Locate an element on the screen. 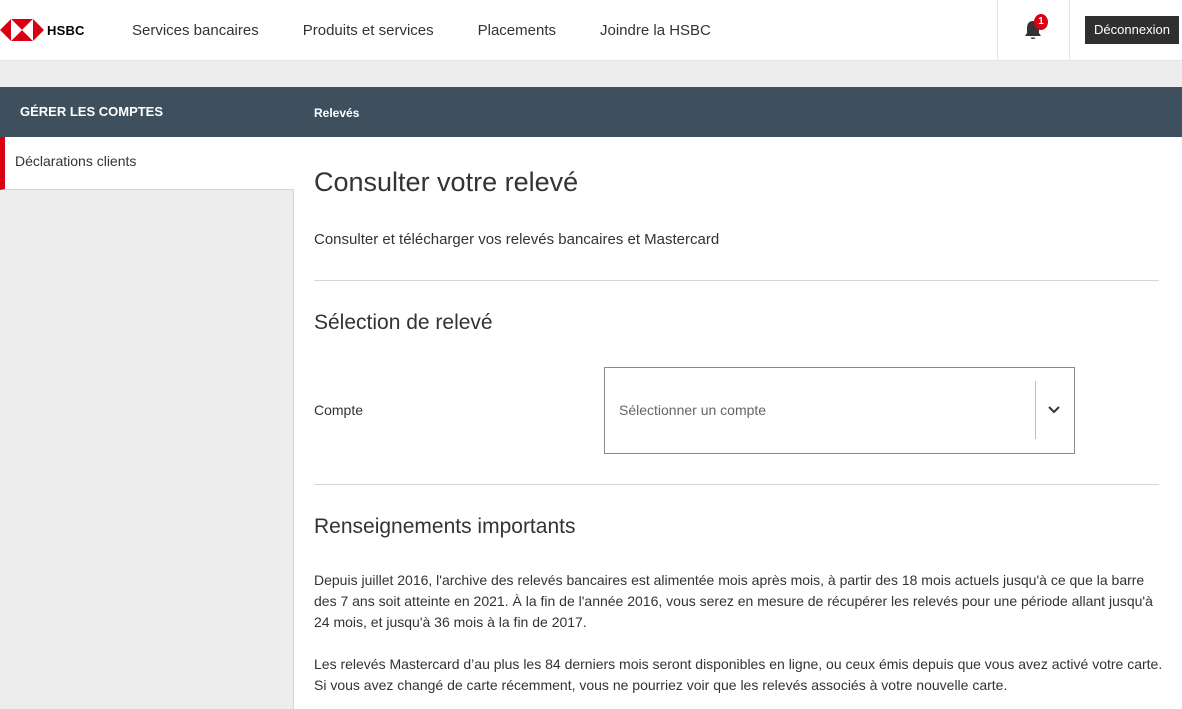 The width and height of the screenshot is (1182, 709). section-header: GÉRER LES COMPTES Relevés is located at coordinates (591, 112).